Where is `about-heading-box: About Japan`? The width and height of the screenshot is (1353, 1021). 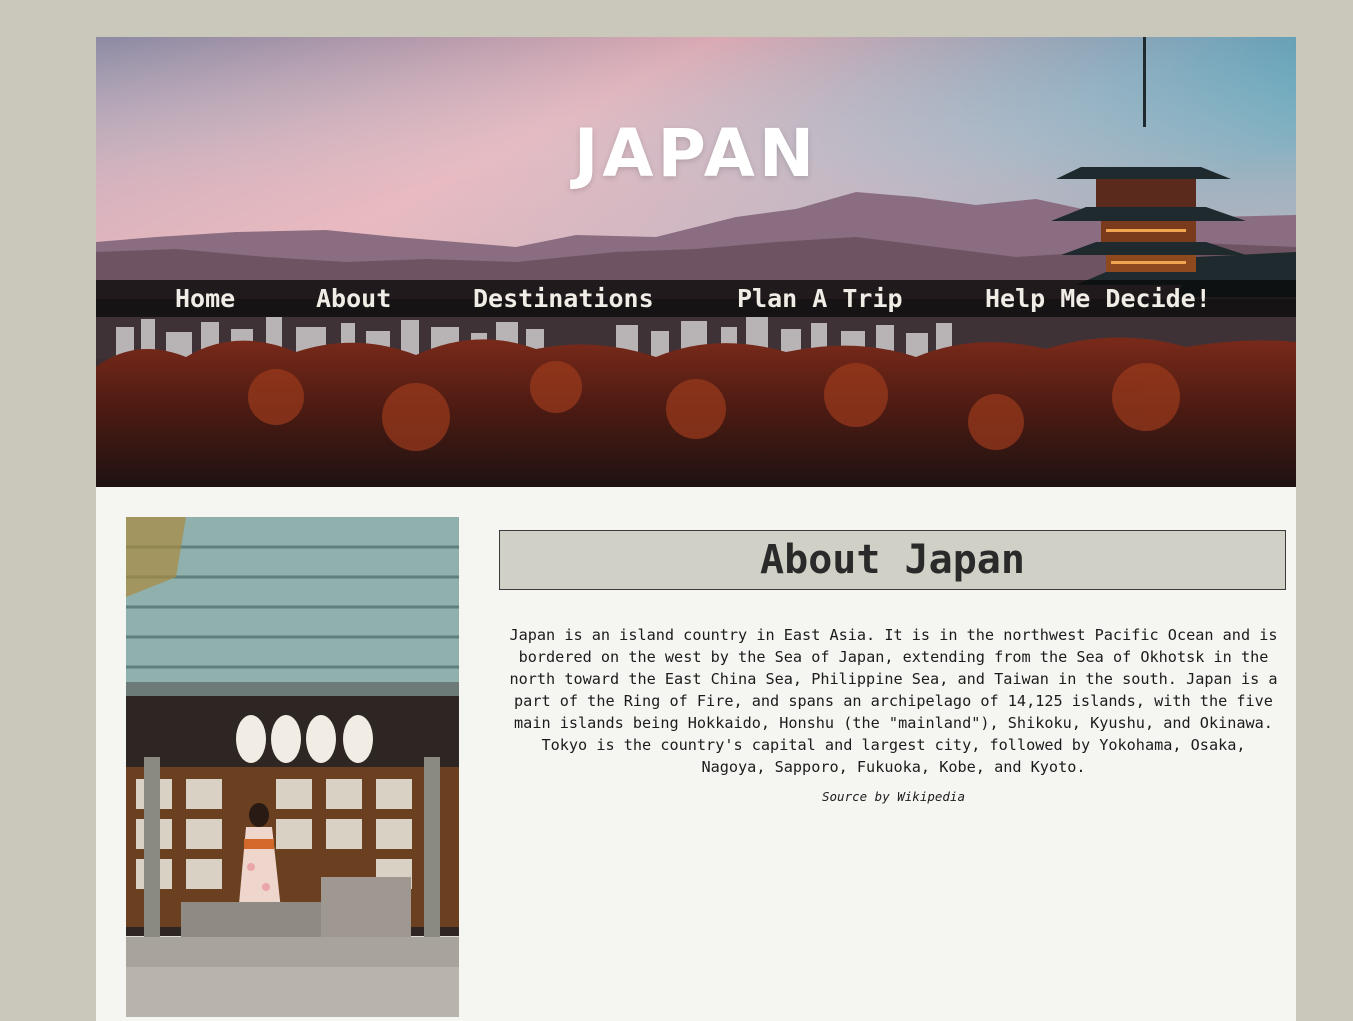
about-heading-box: About Japan is located at coordinates (892, 560).